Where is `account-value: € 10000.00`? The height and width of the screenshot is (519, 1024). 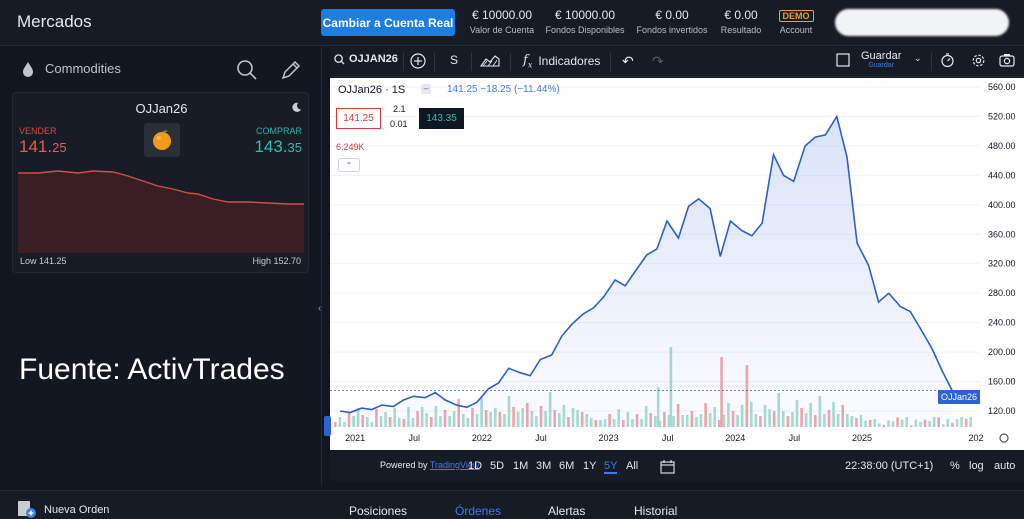 account-value: € 10000.00 is located at coordinates (502, 15).